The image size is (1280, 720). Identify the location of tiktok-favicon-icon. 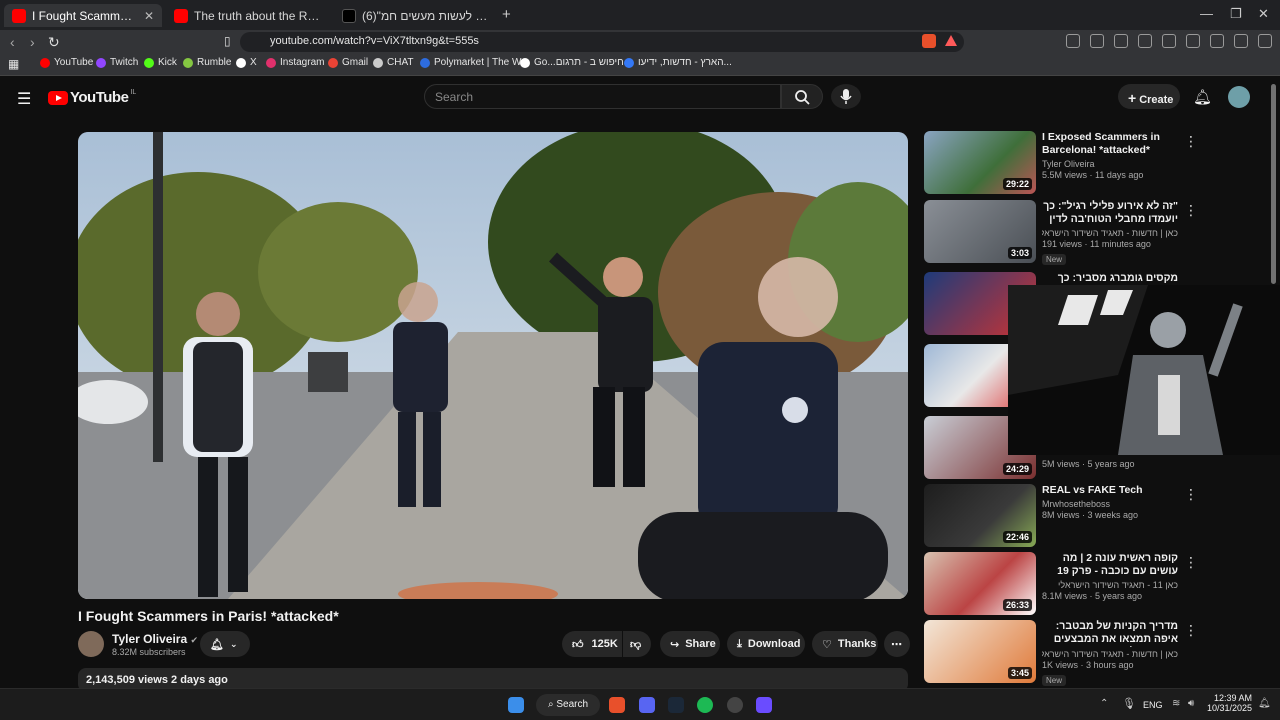
(349, 15).